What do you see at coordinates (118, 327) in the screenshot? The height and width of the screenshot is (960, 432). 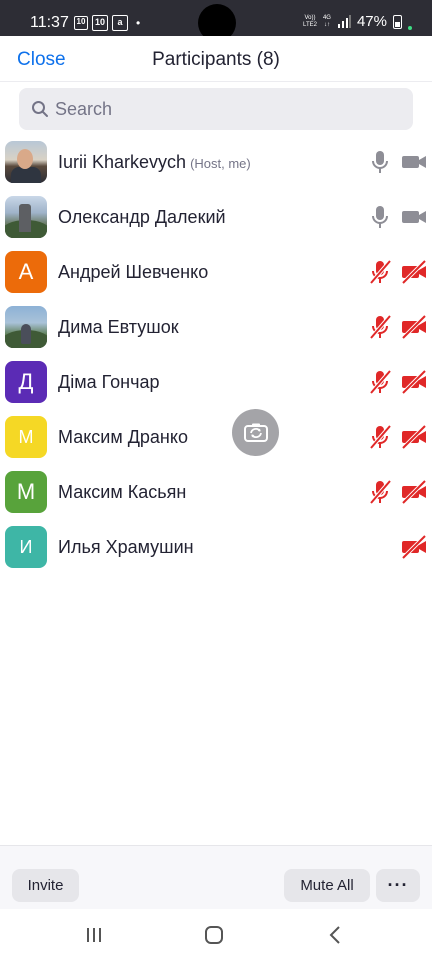 I see `participant-name: Дима Евтушок` at bounding box center [118, 327].